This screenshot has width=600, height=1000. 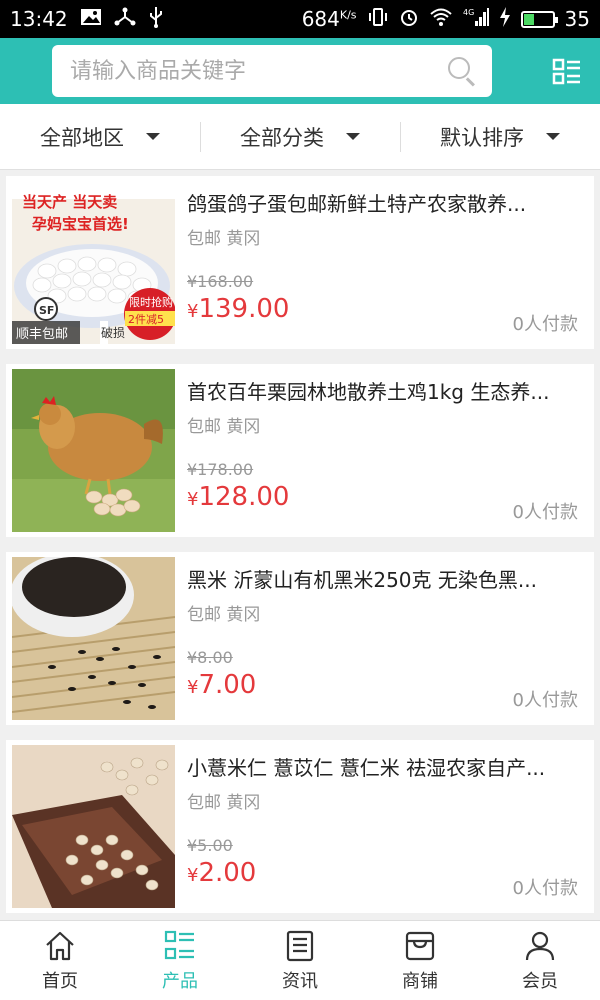 What do you see at coordinates (60, 981) in the screenshot?
I see `nav-label: 首页` at bounding box center [60, 981].